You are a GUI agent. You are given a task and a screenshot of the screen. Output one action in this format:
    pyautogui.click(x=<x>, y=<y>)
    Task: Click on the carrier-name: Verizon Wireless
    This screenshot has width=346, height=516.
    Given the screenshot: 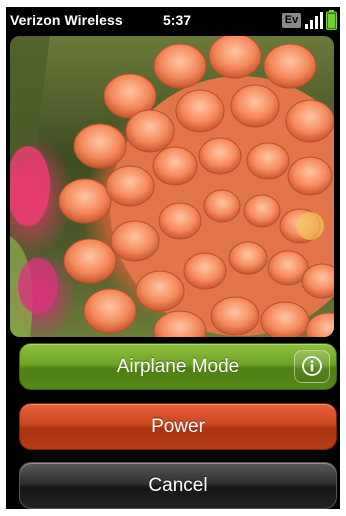 What is the action you would take?
    pyautogui.click(x=66, y=20)
    